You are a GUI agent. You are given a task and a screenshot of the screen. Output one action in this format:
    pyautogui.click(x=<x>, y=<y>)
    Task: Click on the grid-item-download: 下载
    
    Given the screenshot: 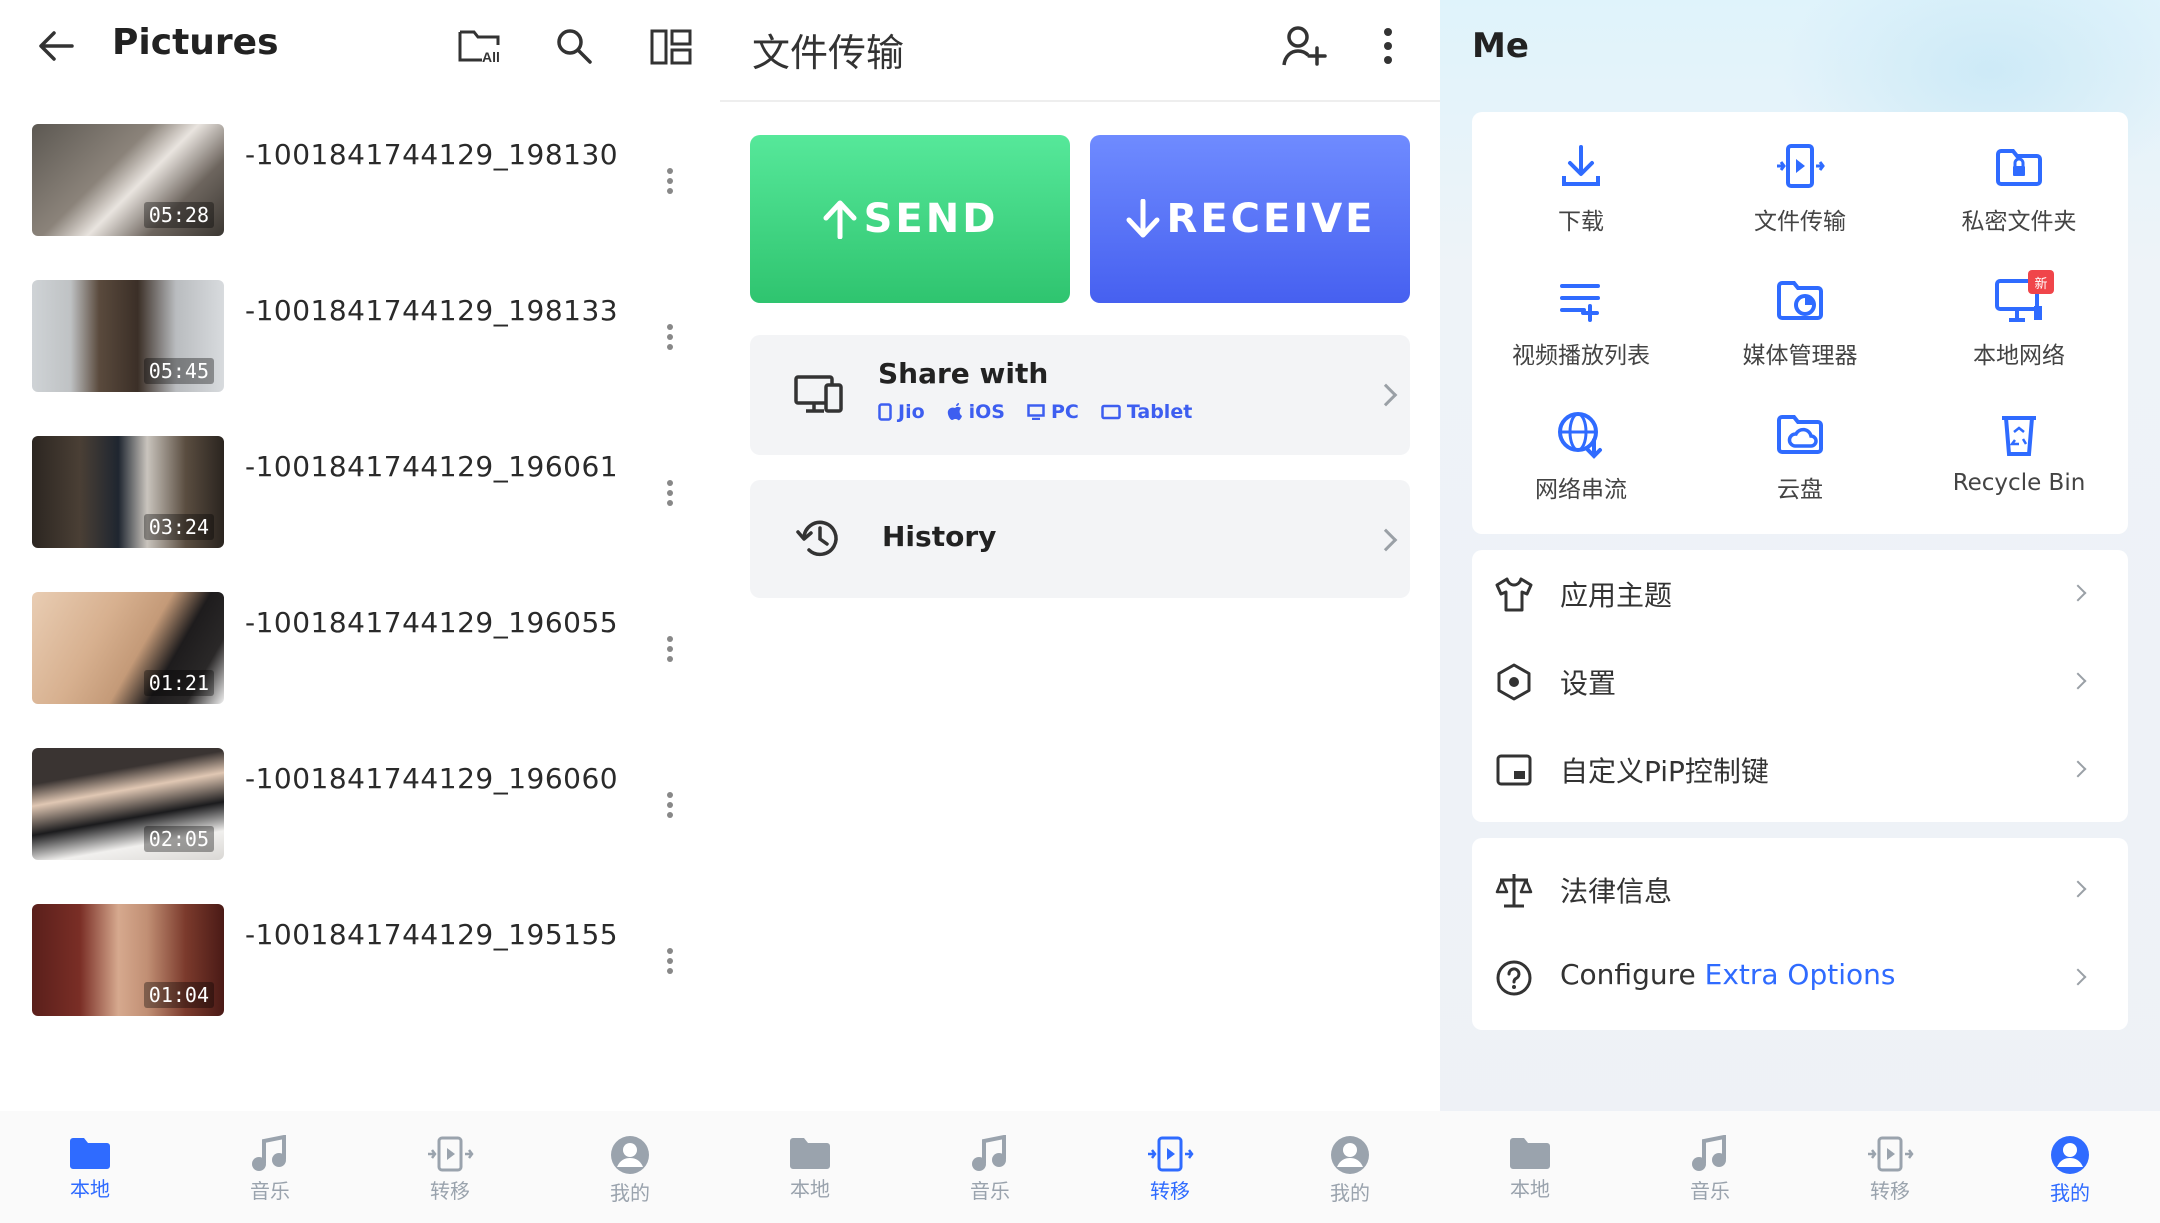 What is the action you would take?
    pyautogui.click(x=1581, y=177)
    